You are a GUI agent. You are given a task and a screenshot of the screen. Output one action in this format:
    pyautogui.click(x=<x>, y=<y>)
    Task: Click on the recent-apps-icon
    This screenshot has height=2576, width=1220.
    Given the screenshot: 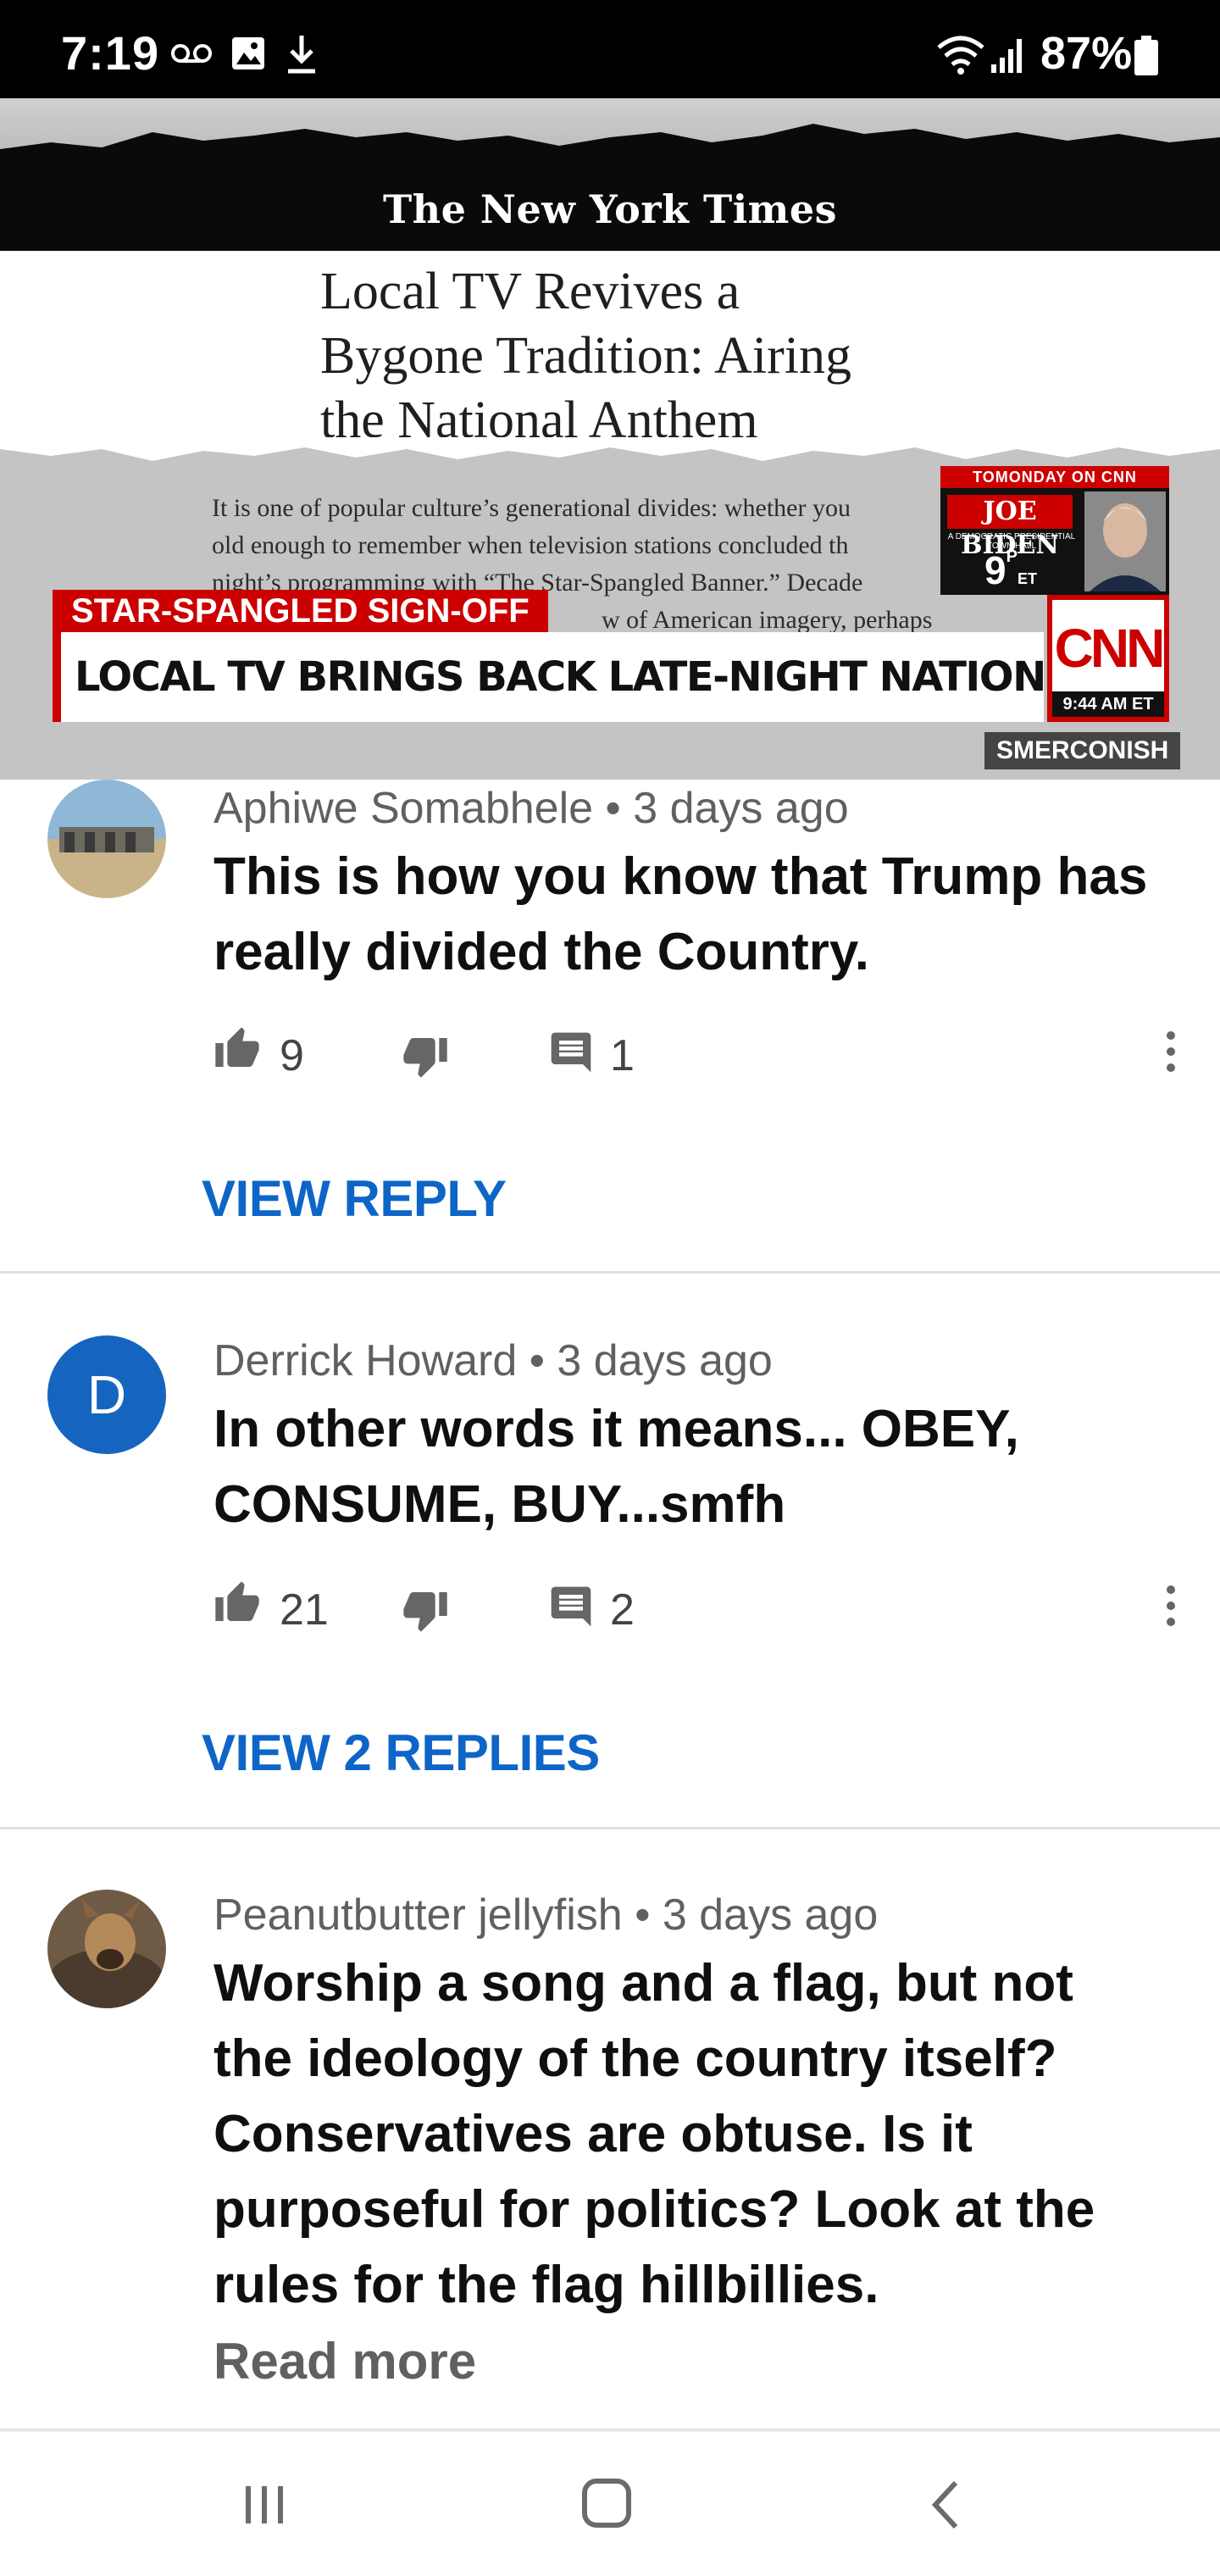 What is the action you would take?
    pyautogui.click(x=264, y=2505)
    